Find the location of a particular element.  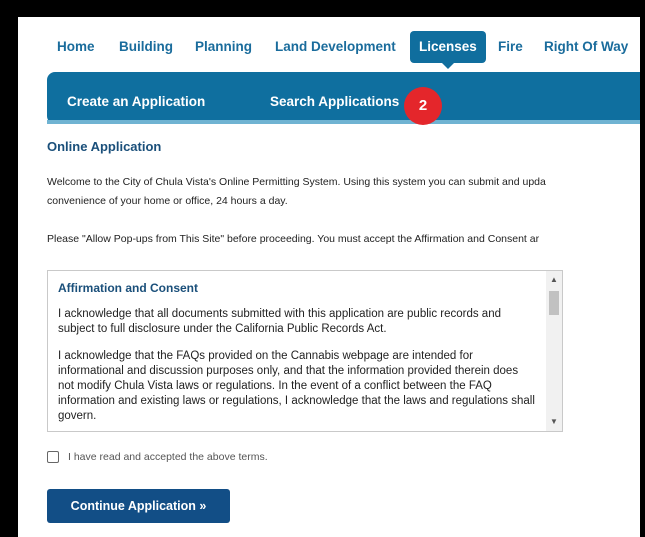

scrollbar-thumb is located at coordinates (554, 303).